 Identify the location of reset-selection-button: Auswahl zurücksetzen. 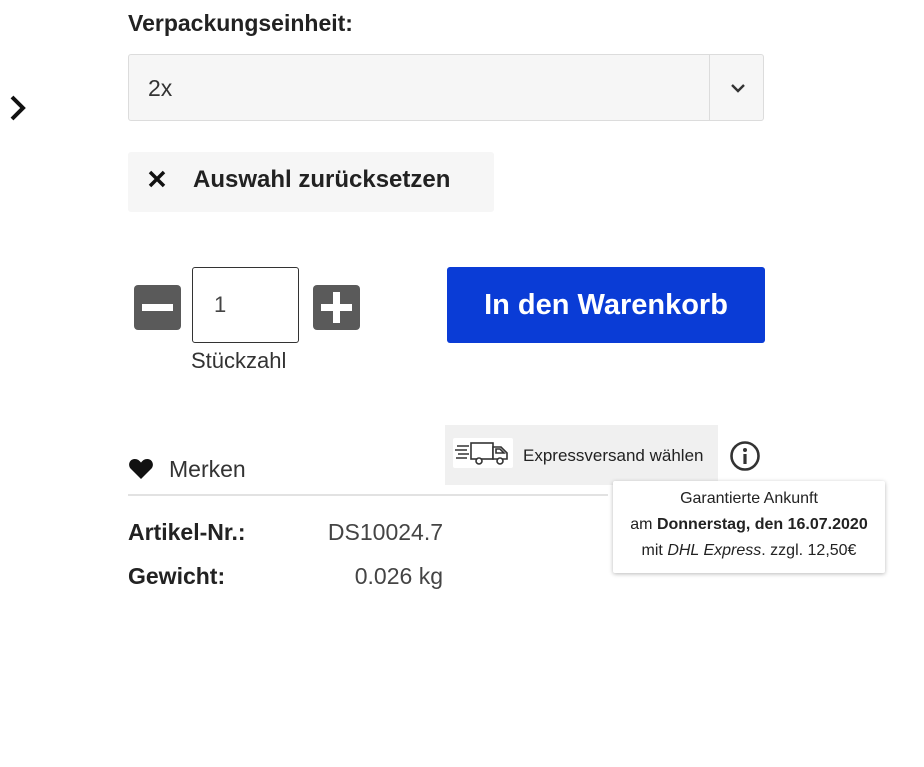
(311, 182).